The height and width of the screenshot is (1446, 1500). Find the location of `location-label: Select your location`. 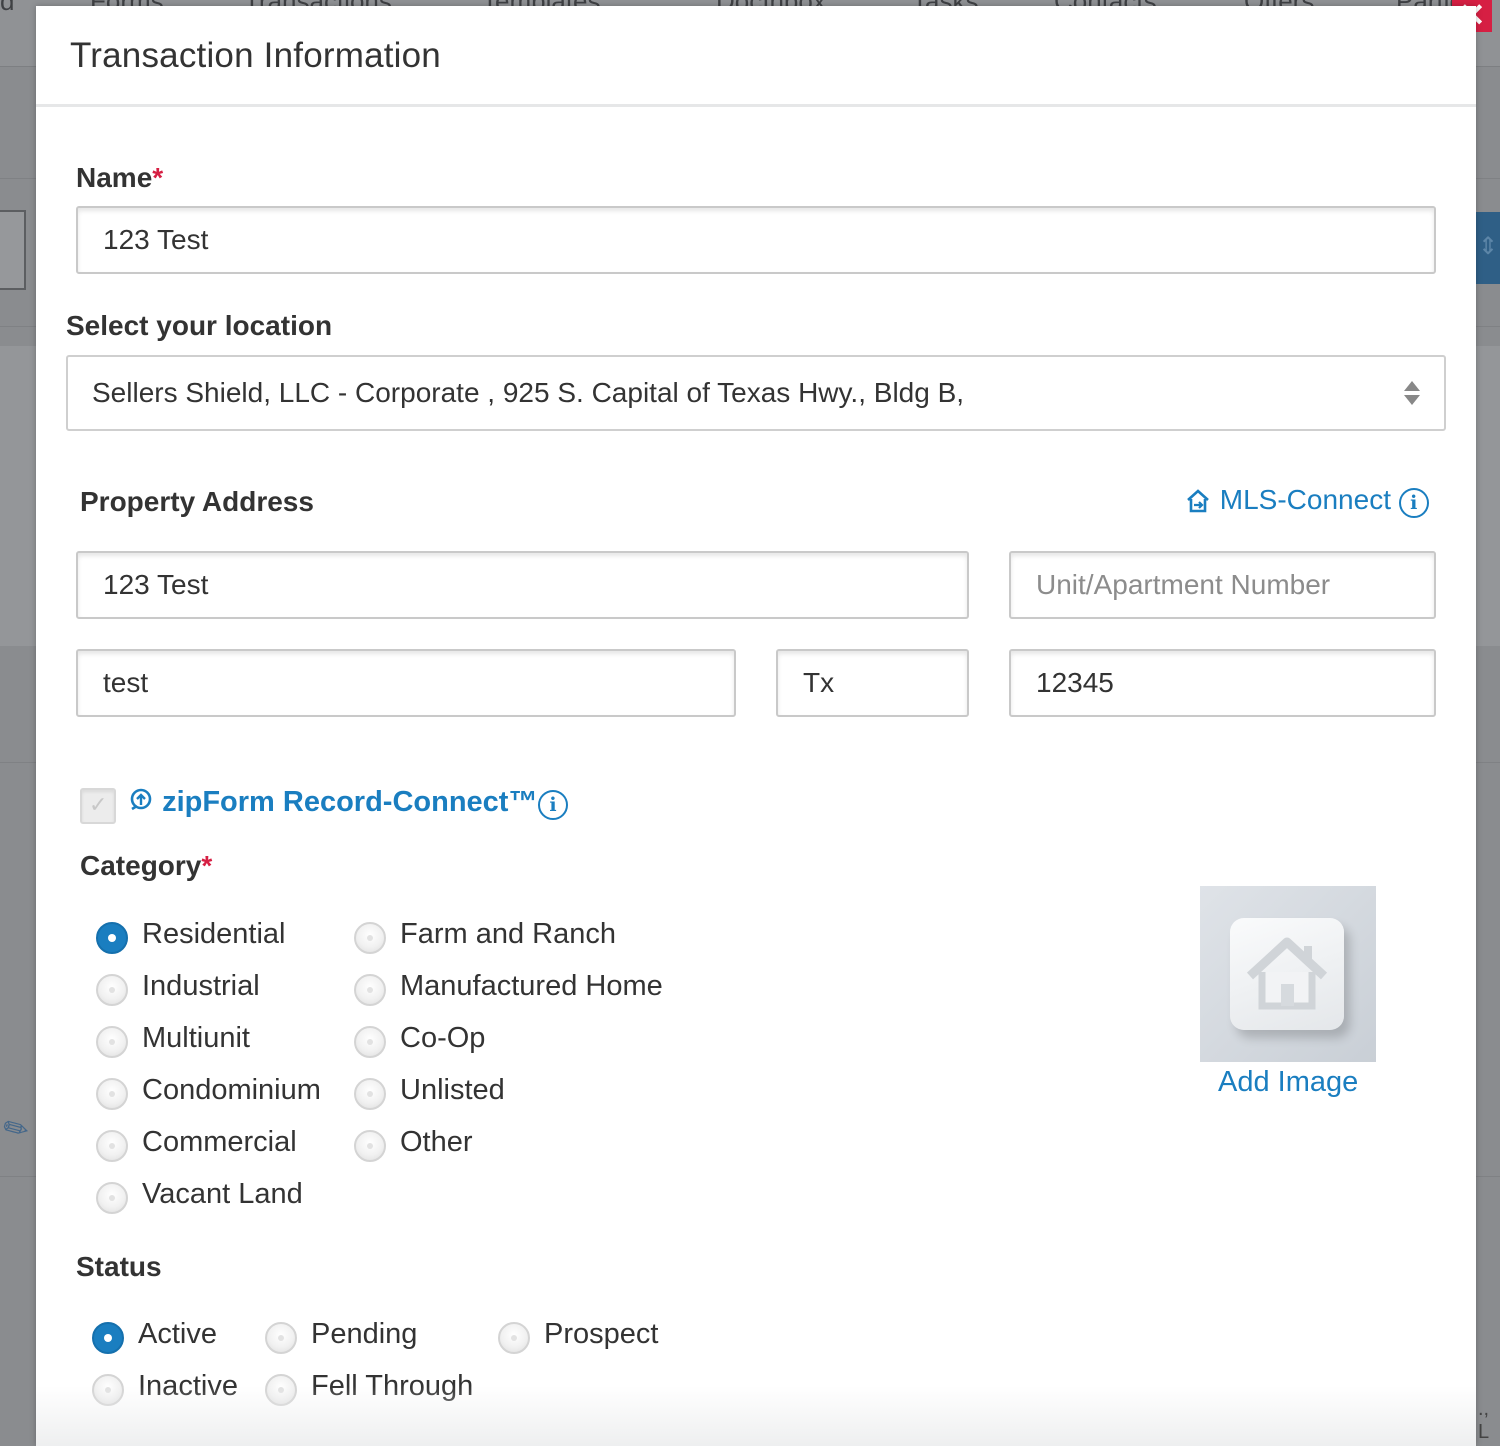

location-label: Select your location is located at coordinates (199, 325).